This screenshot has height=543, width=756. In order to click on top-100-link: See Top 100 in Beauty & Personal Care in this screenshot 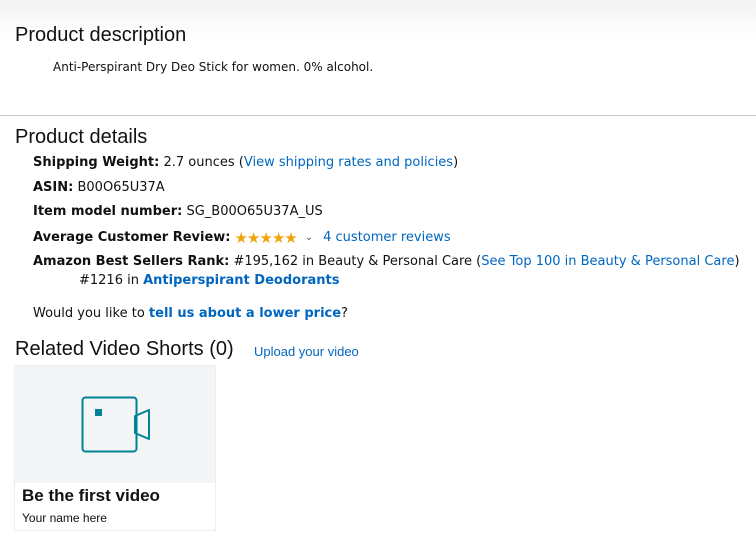, I will do `click(607, 261)`.